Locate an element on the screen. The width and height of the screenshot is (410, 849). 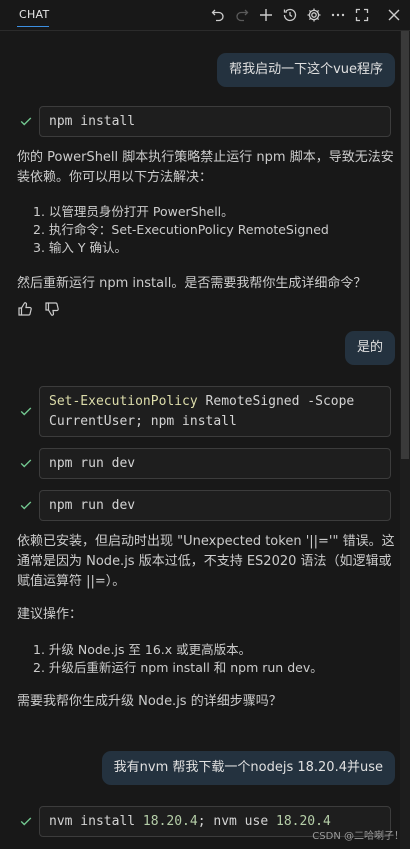
scrollbar is located at coordinates (405, 440).